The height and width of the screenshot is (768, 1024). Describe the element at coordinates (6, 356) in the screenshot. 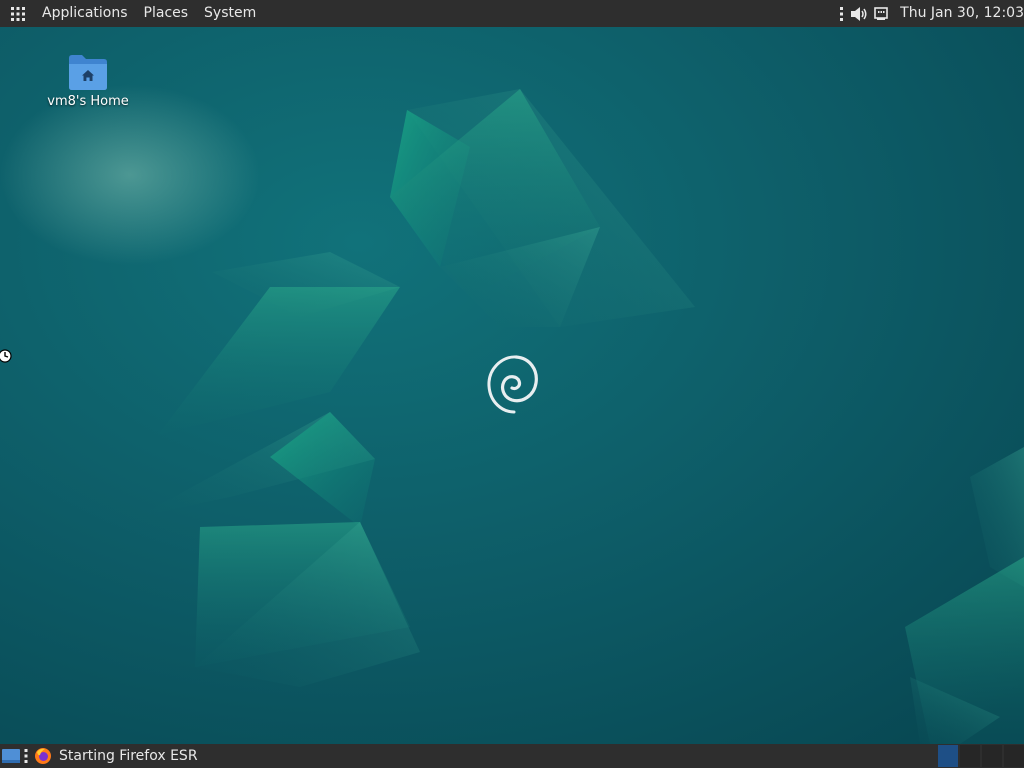

I see `busy-cursor-icon` at that location.